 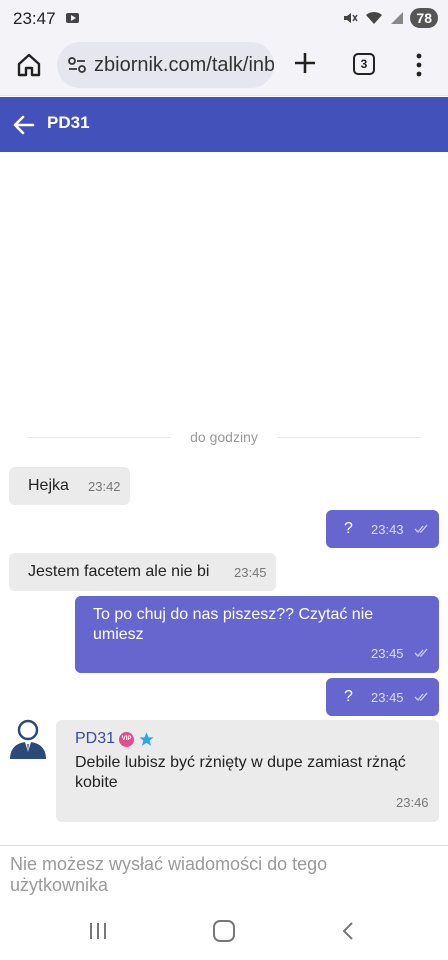 What do you see at coordinates (72, 18) in the screenshot?
I see `youtube-notification-icon` at bounding box center [72, 18].